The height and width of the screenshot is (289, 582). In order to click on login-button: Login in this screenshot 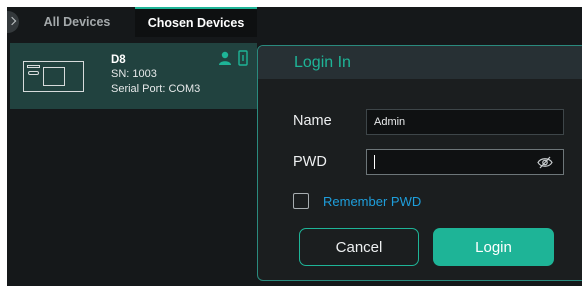, I will do `click(493, 247)`.